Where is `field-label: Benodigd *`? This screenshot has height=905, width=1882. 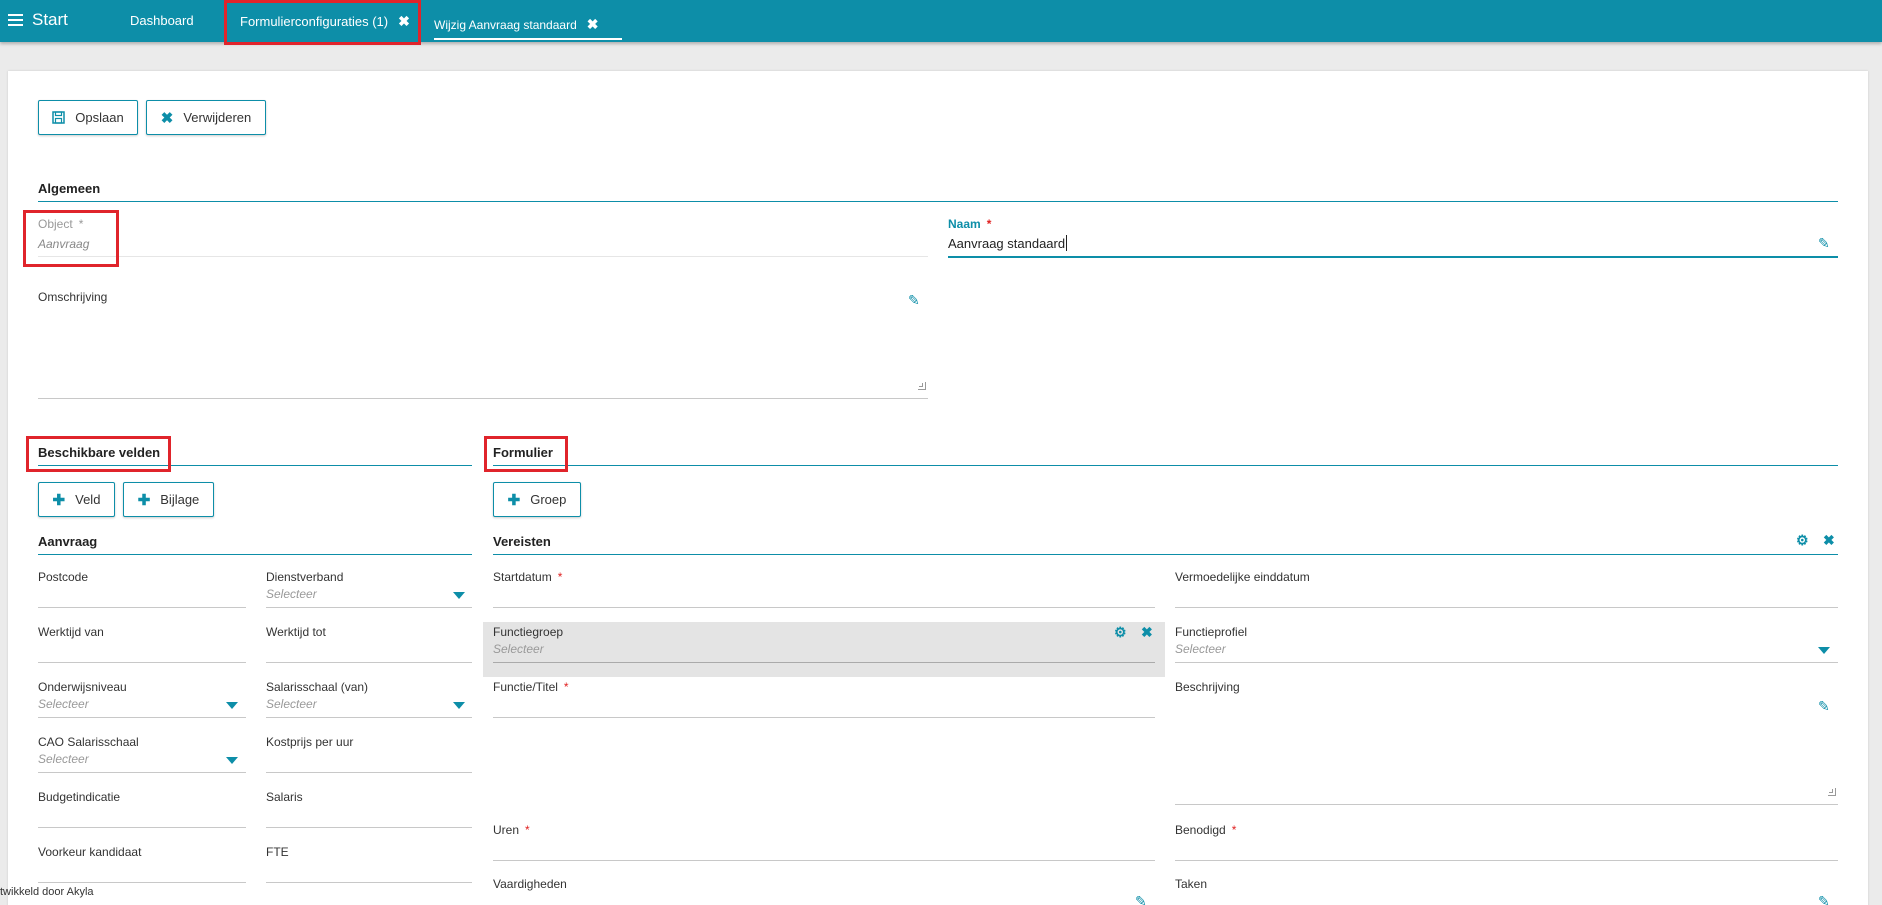 field-label: Benodigd * is located at coordinates (1206, 830).